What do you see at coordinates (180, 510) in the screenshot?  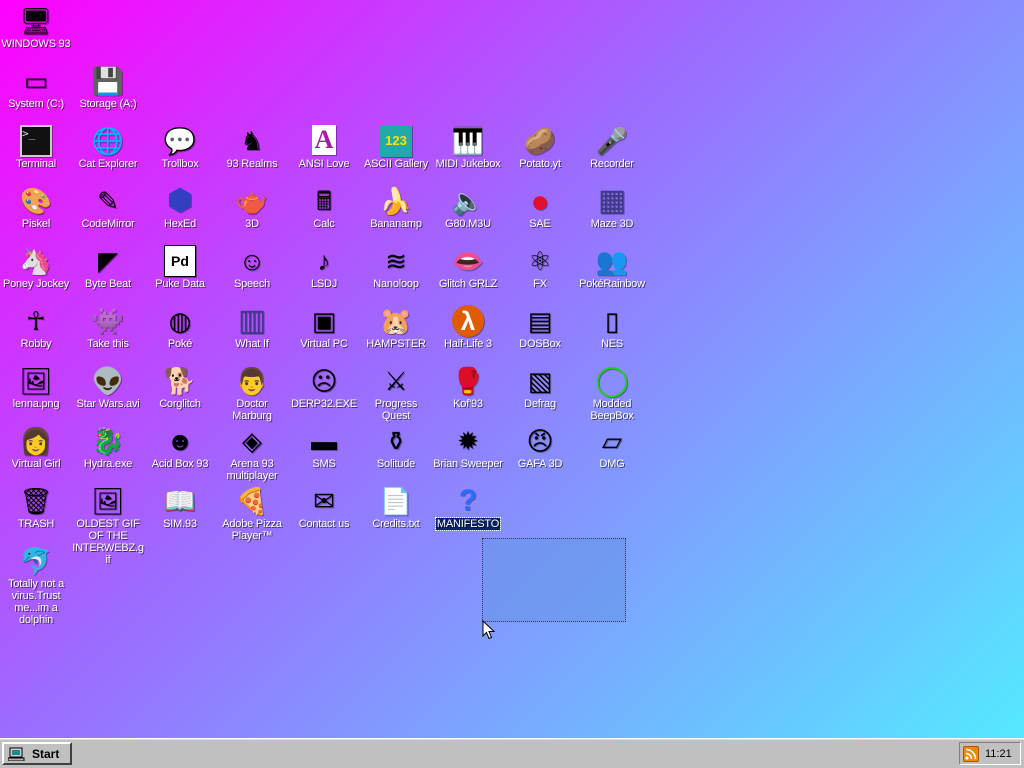 I see `desktop-icon-sim93: 📖 SIM.93` at bounding box center [180, 510].